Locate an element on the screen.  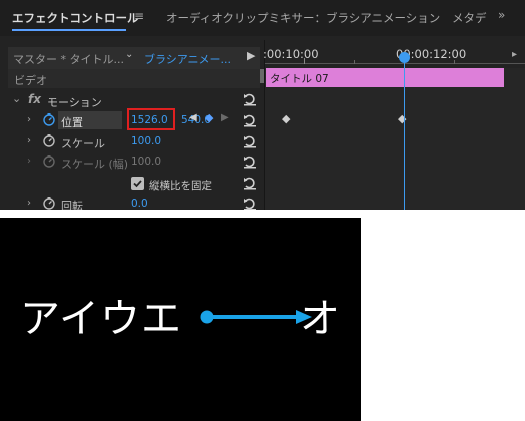
fx-icon: fx is located at coordinates (34, 99).